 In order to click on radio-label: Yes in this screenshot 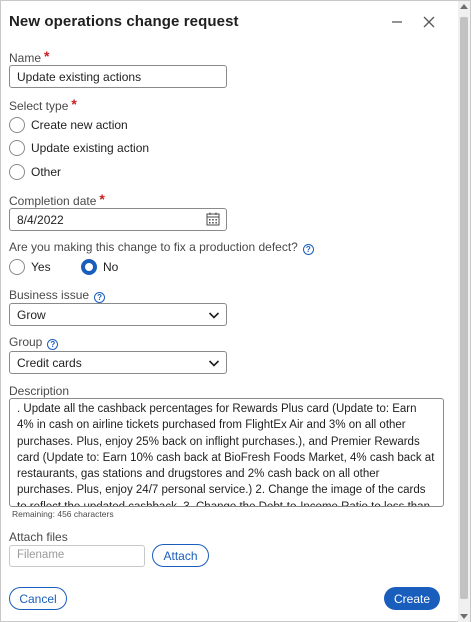, I will do `click(41, 267)`.